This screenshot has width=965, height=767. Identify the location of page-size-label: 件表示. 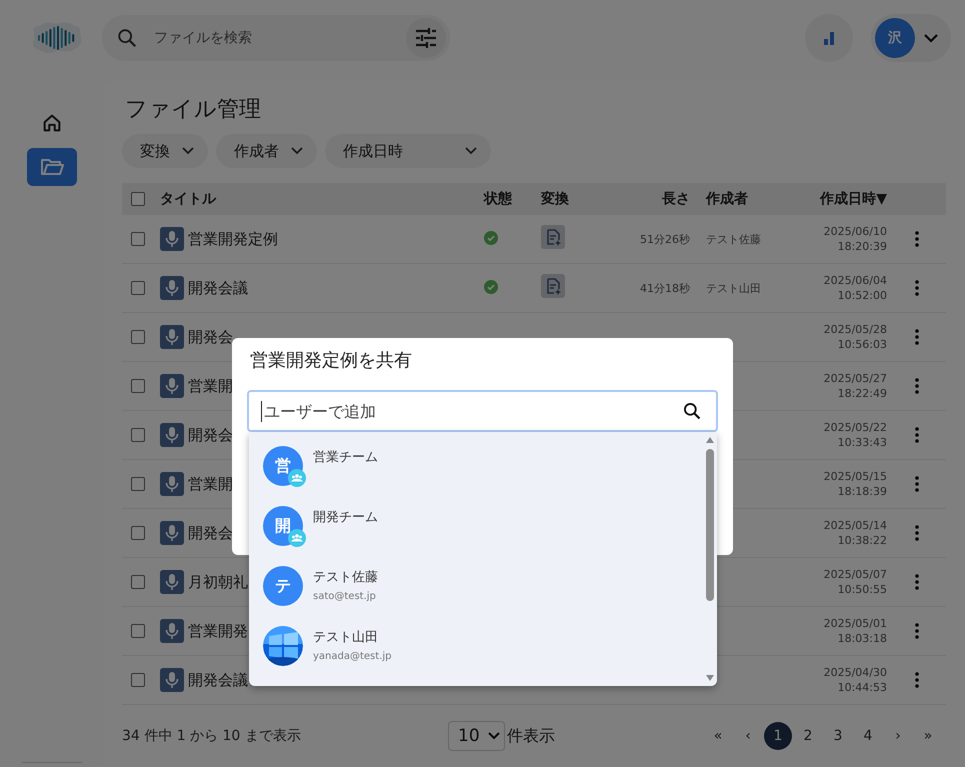
(531, 736).